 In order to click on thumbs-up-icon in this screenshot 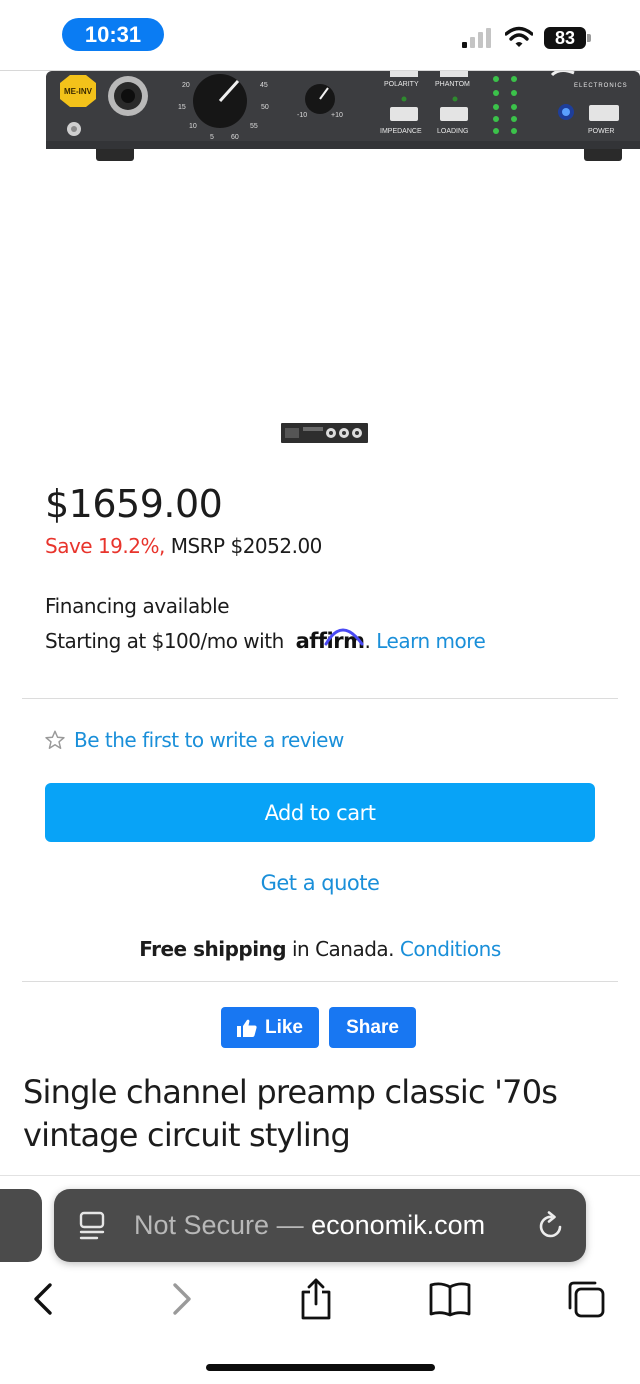, I will do `click(246, 1028)`.